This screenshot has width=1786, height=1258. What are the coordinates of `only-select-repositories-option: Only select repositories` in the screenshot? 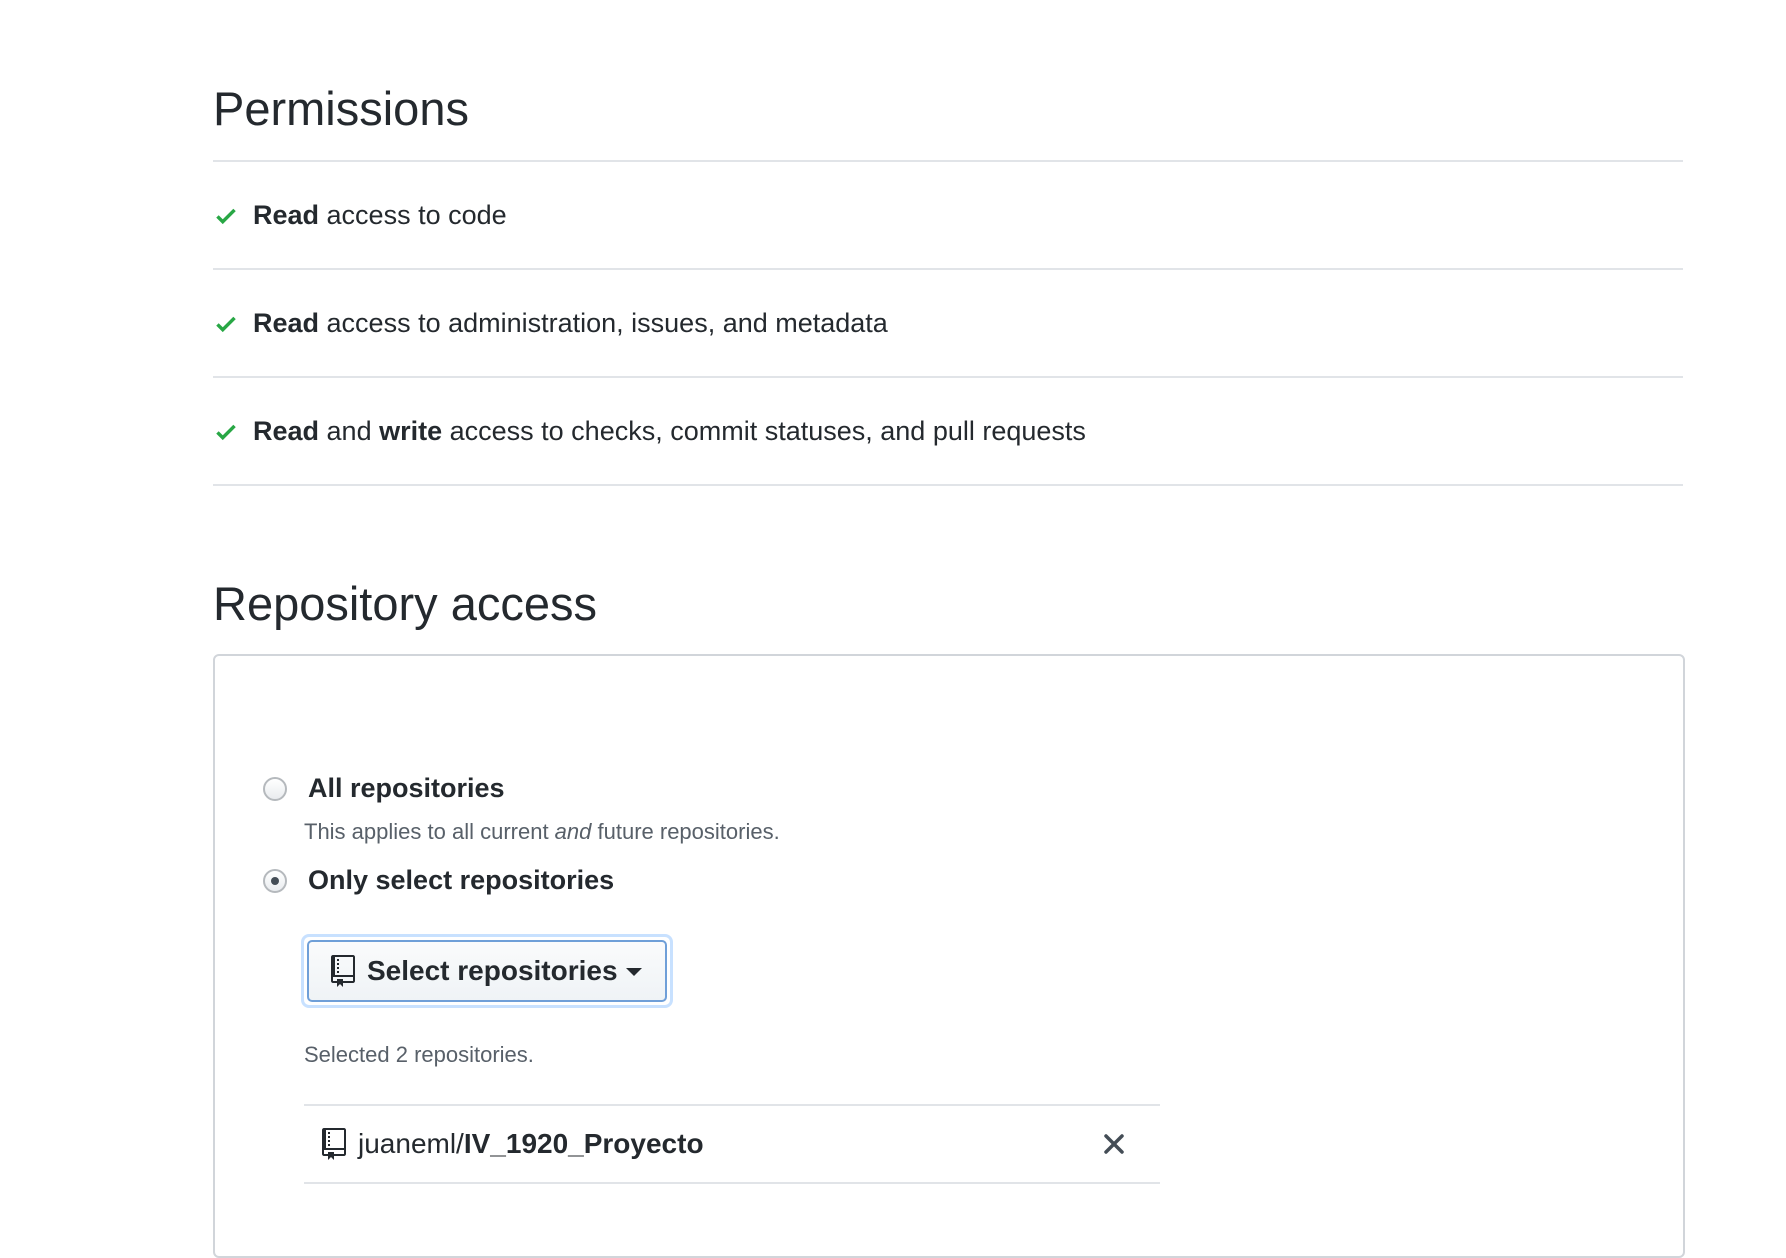 It's located at (438, 880).